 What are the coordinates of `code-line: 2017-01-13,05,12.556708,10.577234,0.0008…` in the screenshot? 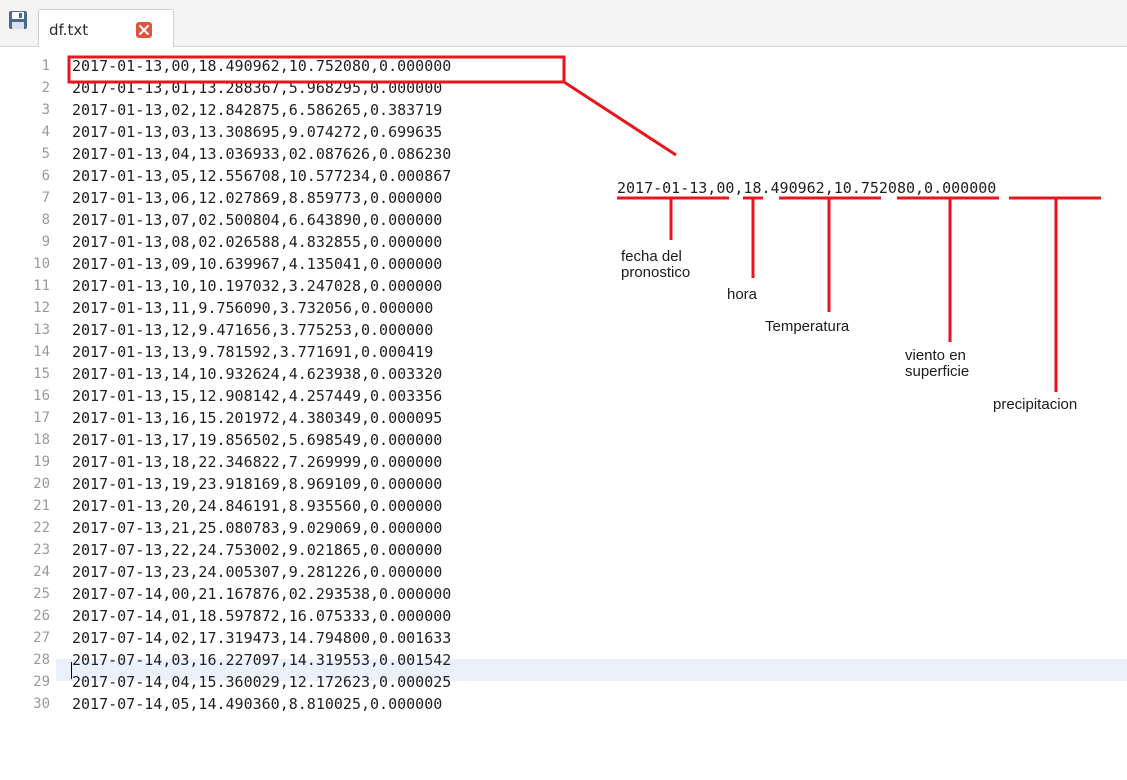 It's located at (261, 176).